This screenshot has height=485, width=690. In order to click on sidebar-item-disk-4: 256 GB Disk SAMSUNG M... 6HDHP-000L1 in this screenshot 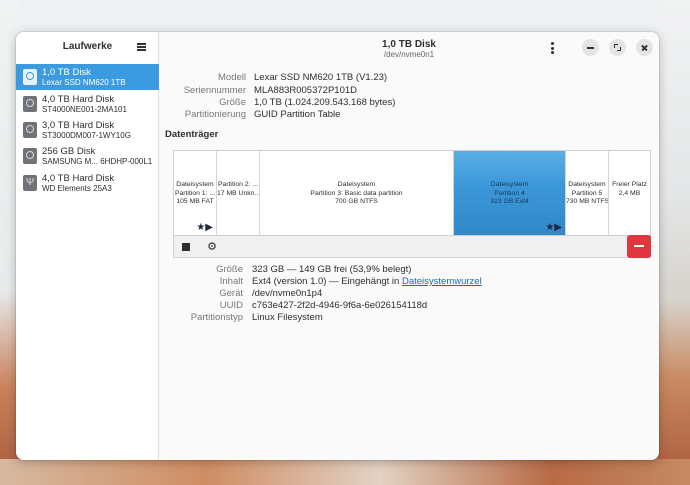, I will do `click(87, 156)`.